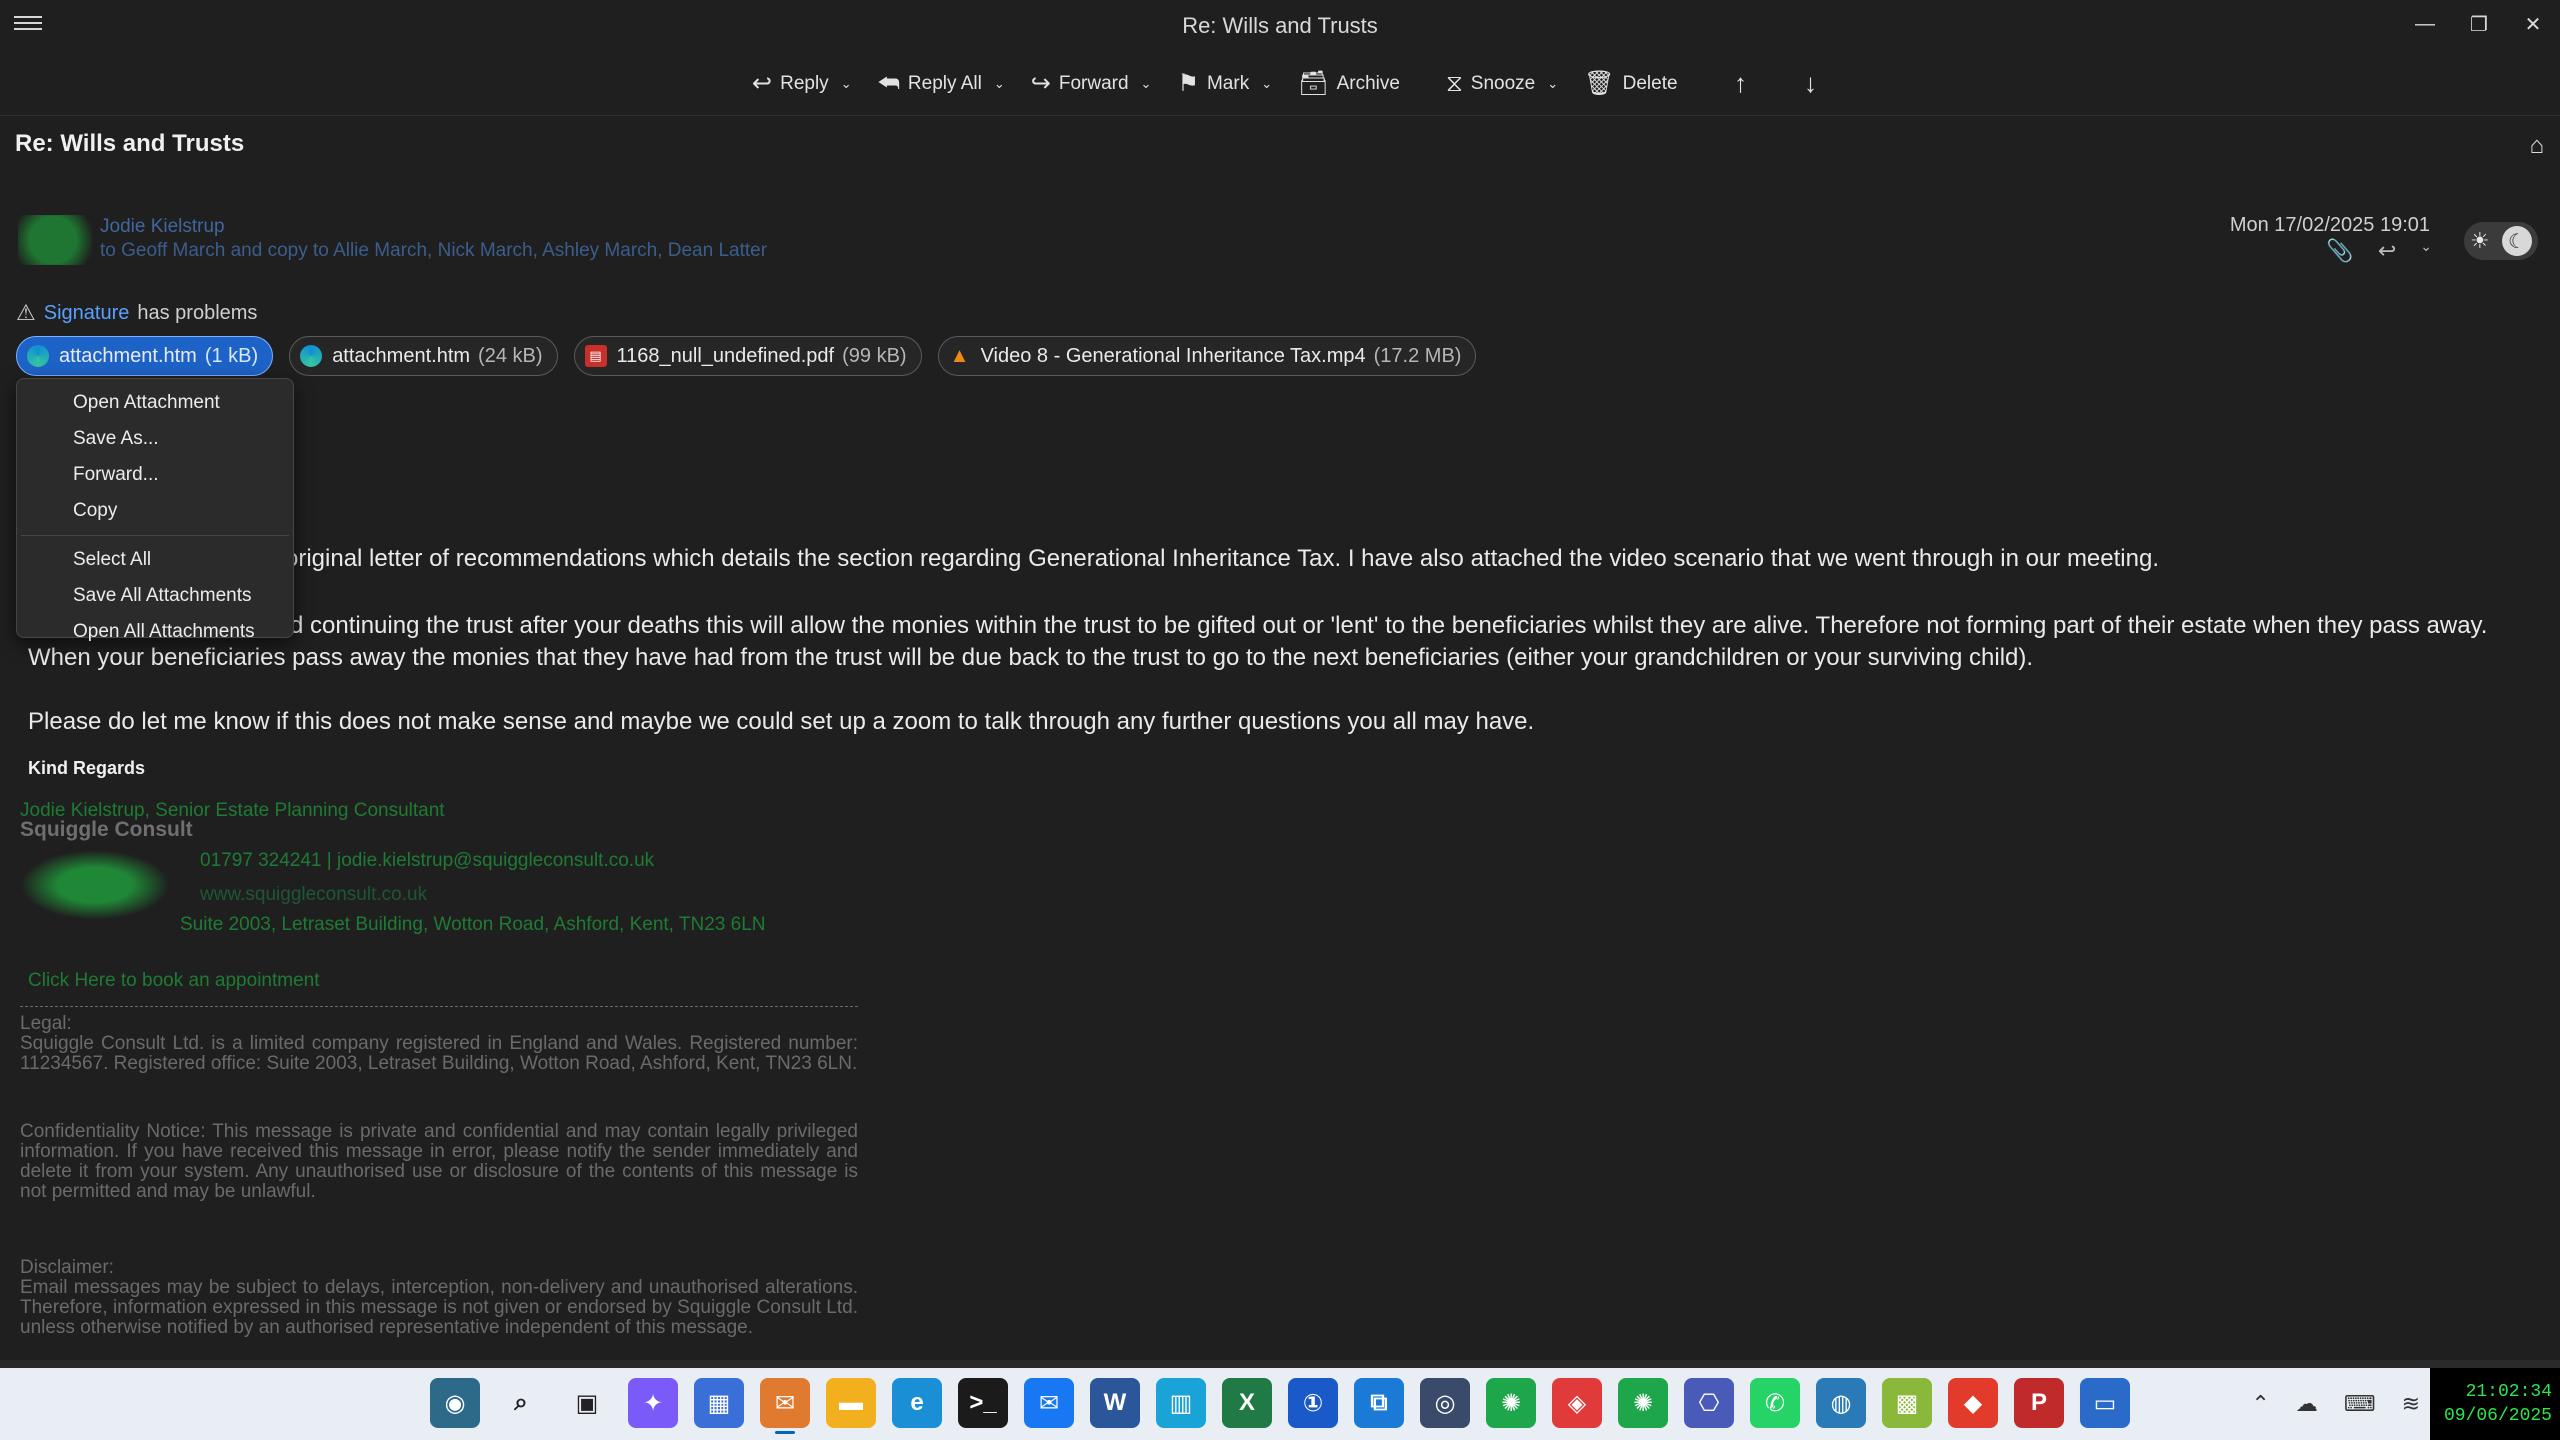  I want to click on sign-off: Kind Regards, so click(87, 768).